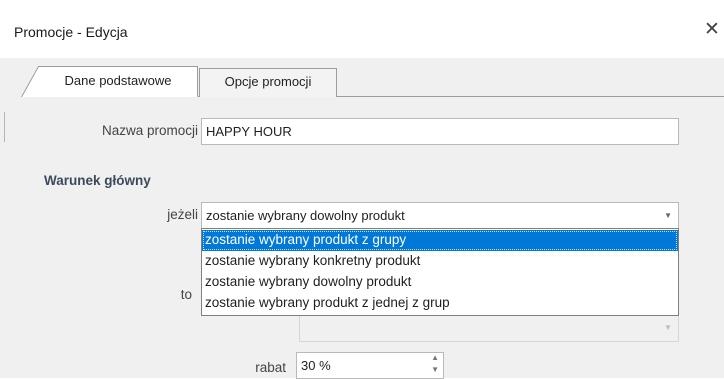  What do you see at coordinates (270, 367) in the screenshot?
I see `discount-label: rabat` at bounding box center [270, 367].